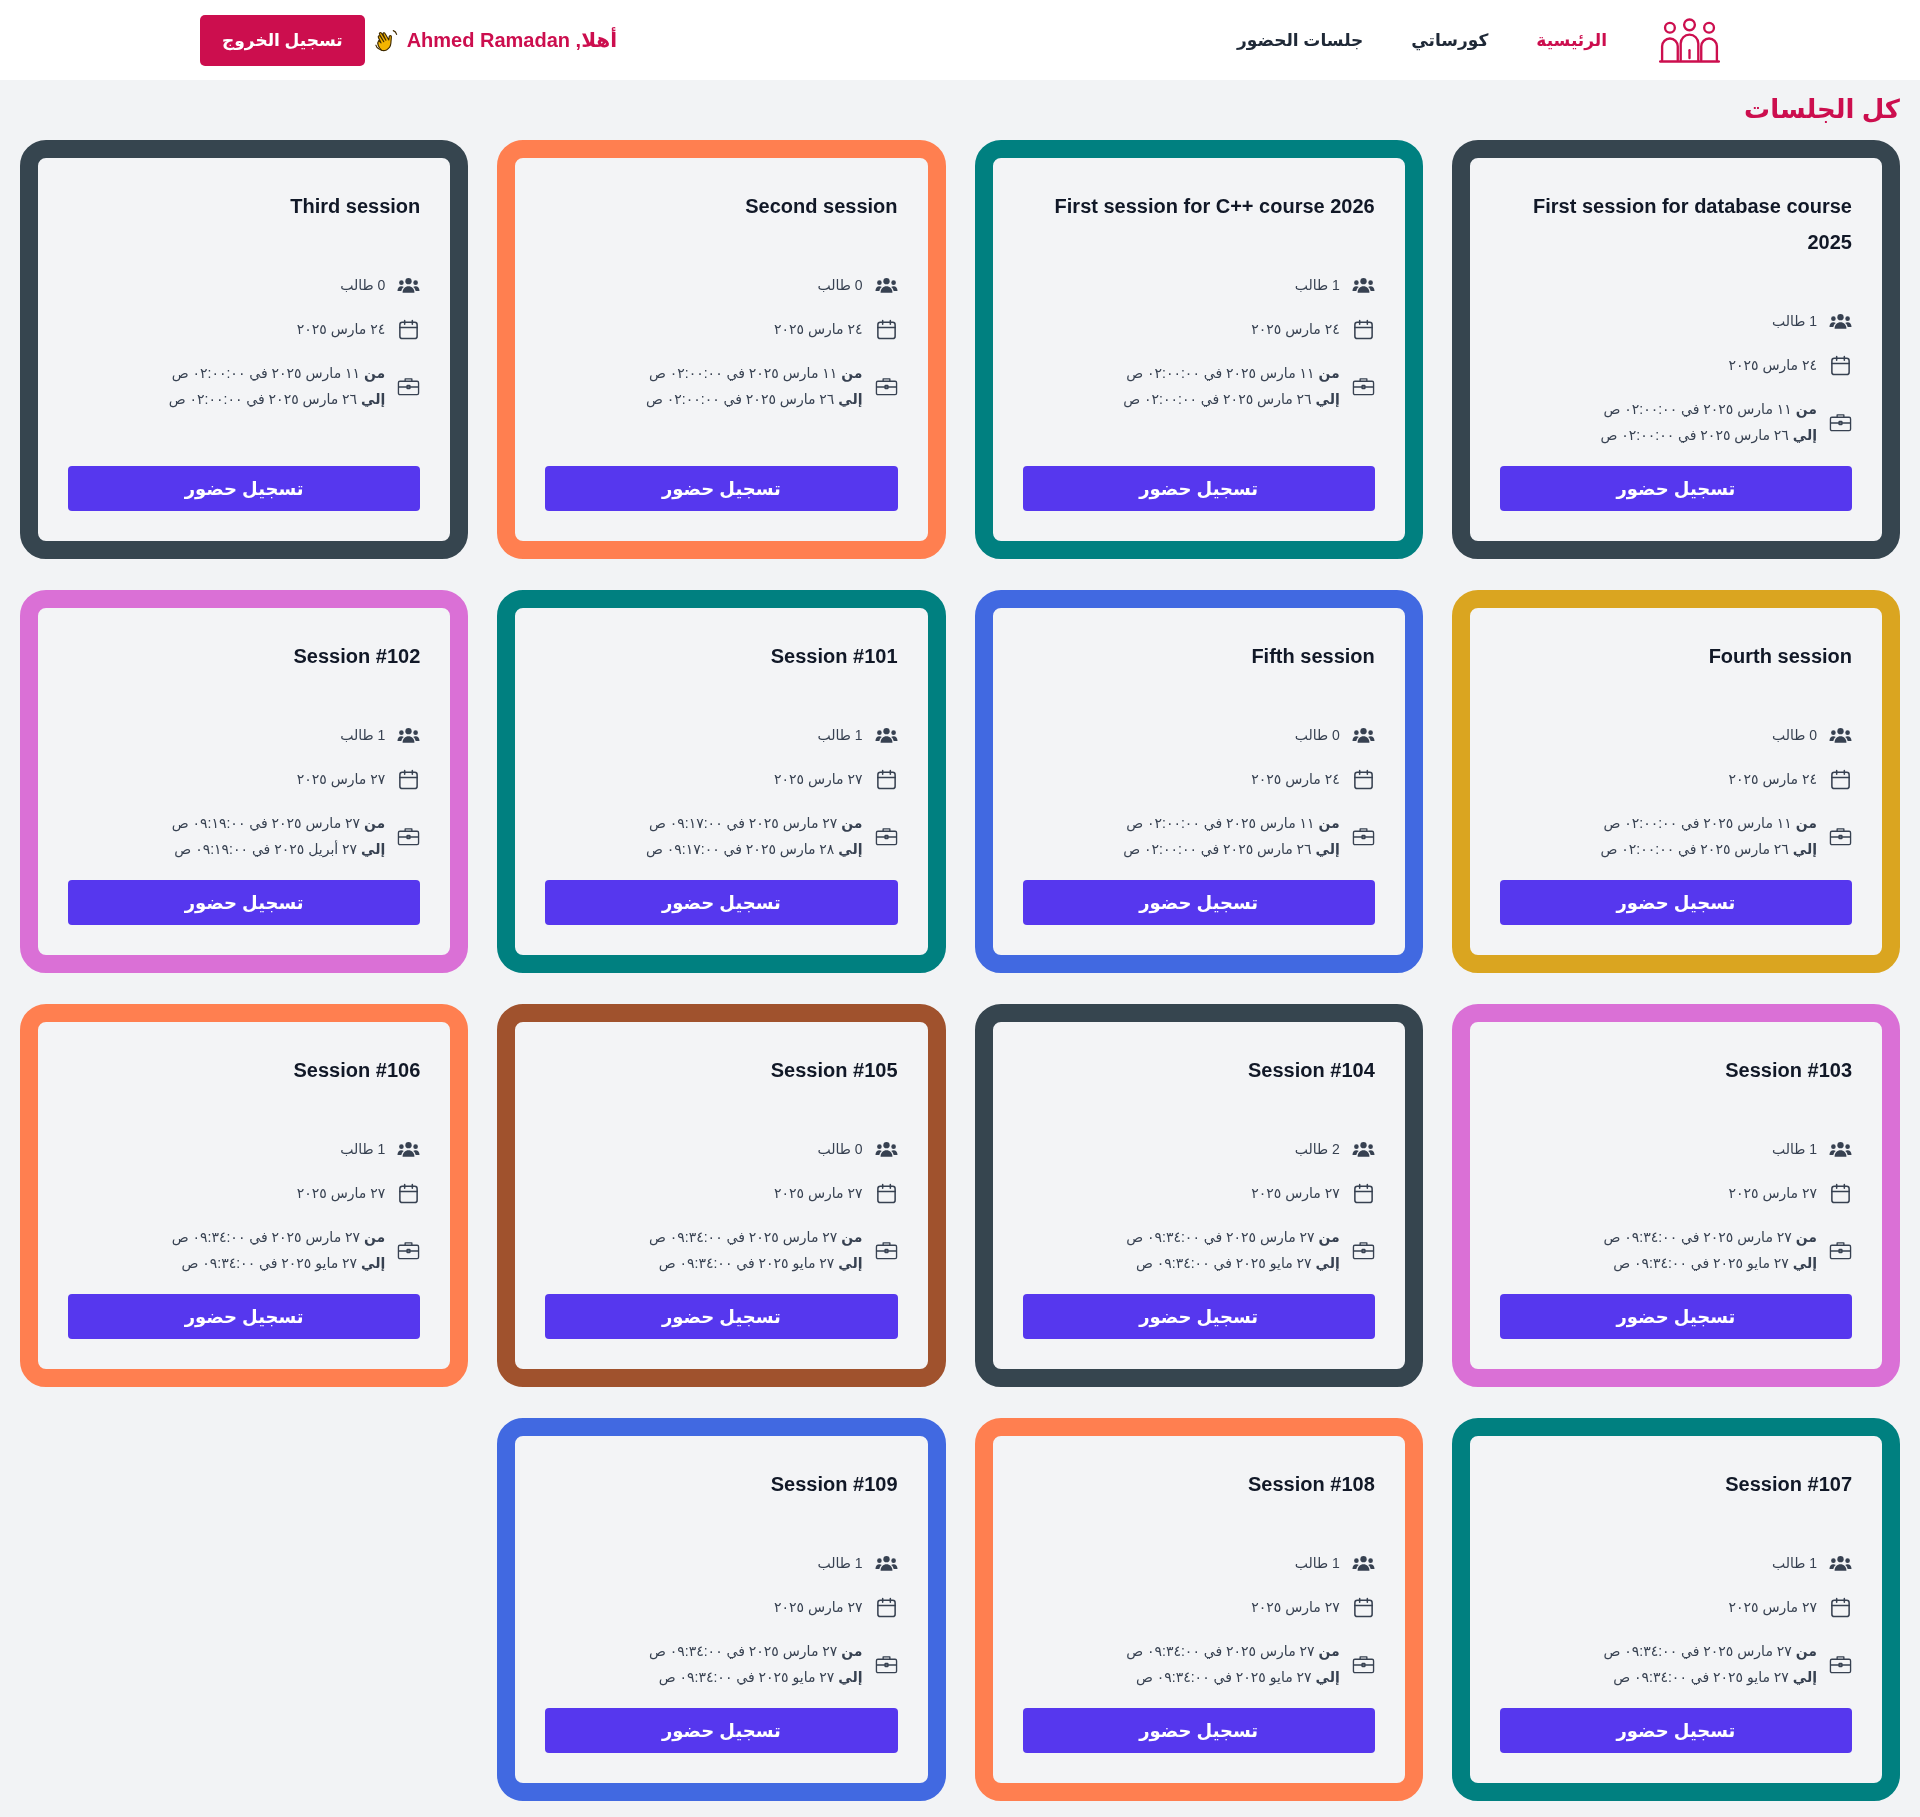 This screenshot has height=1817, width=1920. I want to click on people-group-logo-icon, so click(1689, 40).